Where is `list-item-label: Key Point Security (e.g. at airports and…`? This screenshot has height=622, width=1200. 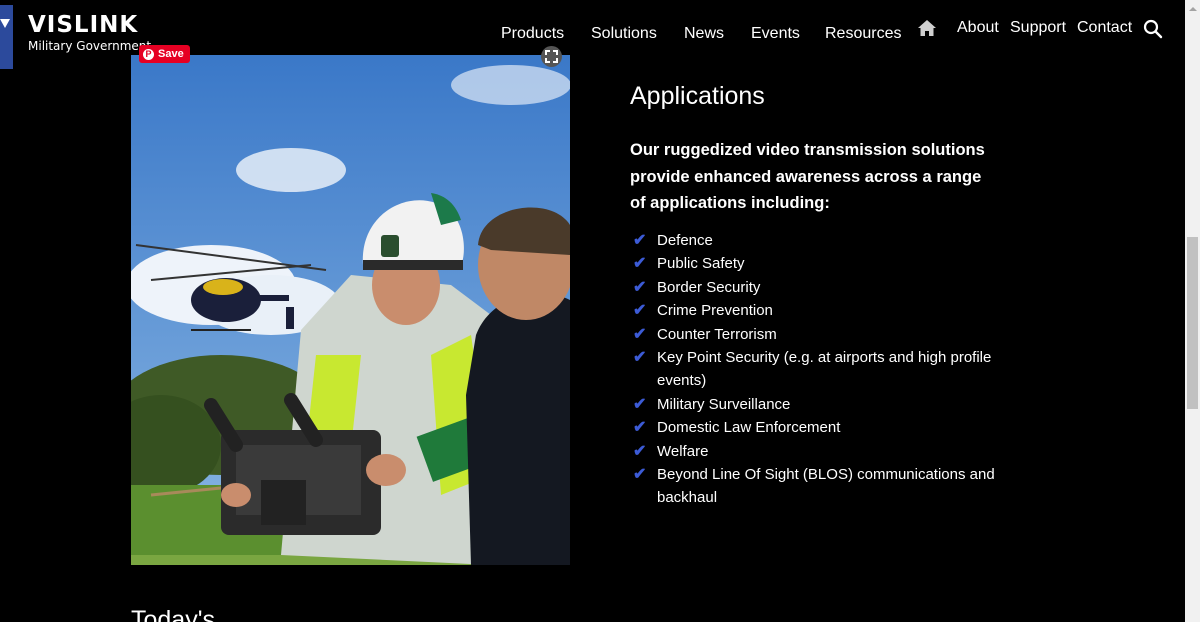
list-item-label: Key Point Security (e.g. at airports and… is located at coordinates (824, 369).